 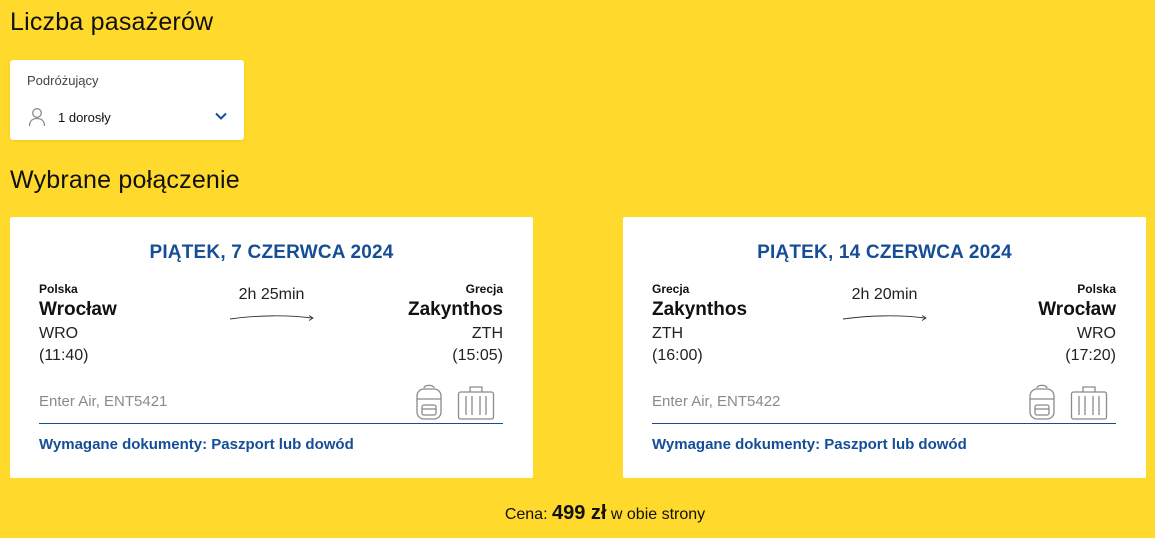 I want to click on arrival-city: Zakynthos, so click(x=455, y=309).